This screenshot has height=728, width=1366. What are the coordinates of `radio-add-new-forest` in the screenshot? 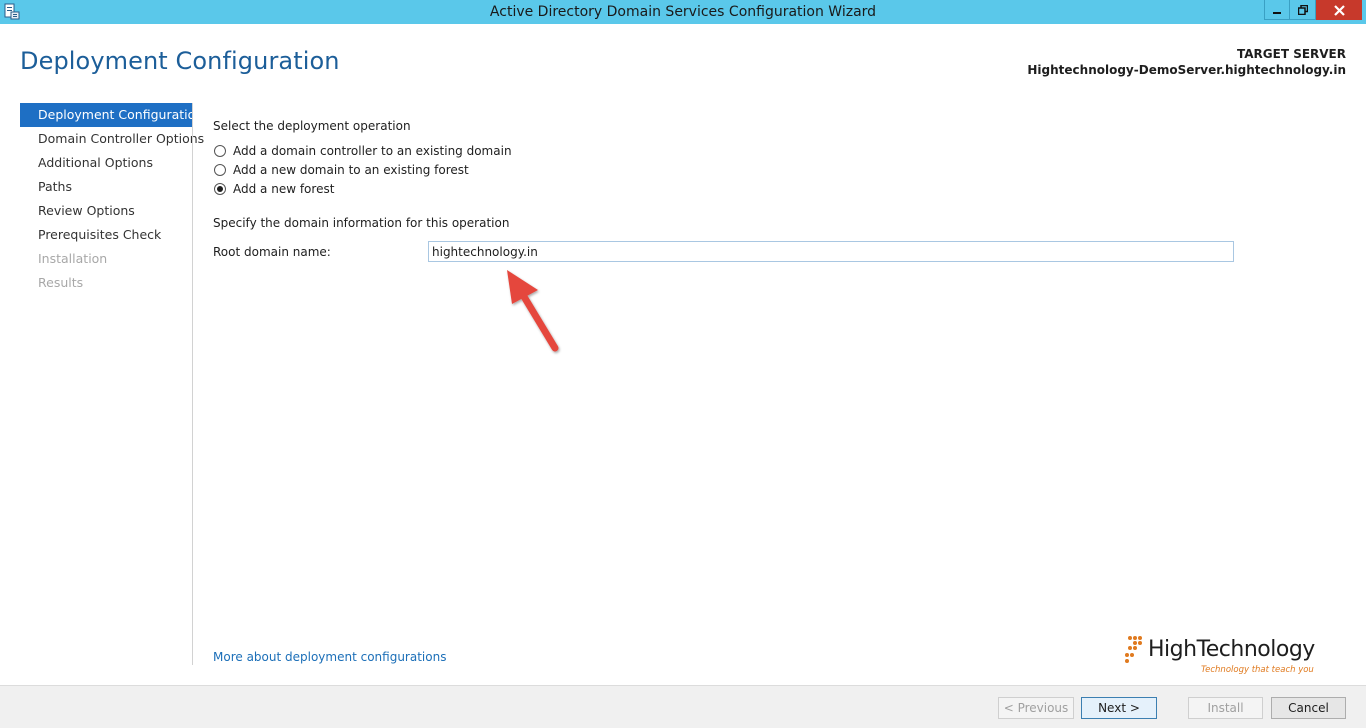 It's located at (220, 189).